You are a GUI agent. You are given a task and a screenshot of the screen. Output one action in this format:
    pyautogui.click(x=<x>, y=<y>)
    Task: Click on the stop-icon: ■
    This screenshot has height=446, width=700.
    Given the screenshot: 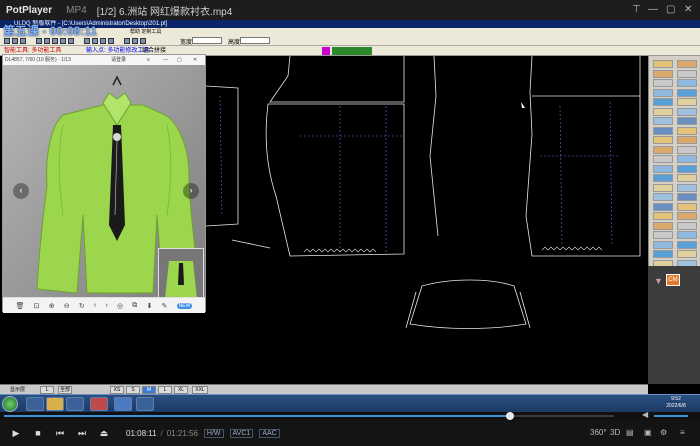 What is the action you would take?
    pyautogui.click(x=38, y=433)
    